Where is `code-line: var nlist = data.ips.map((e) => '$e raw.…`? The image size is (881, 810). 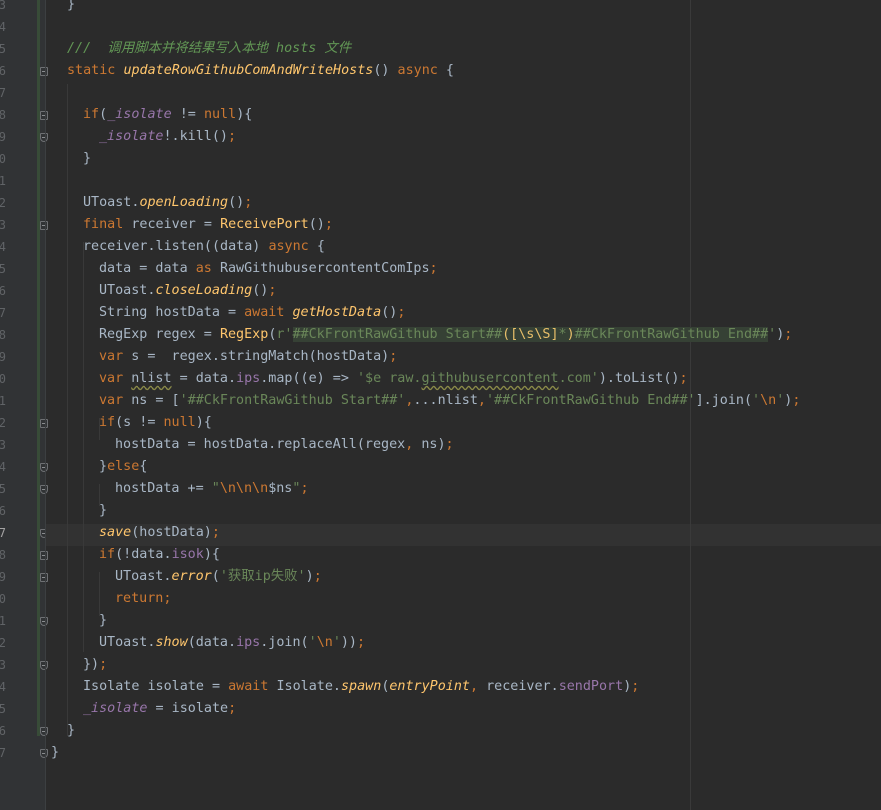
code-line: var nlist = data.ips.map((e) => '$e raw.… is located at coordinates (393, 379).